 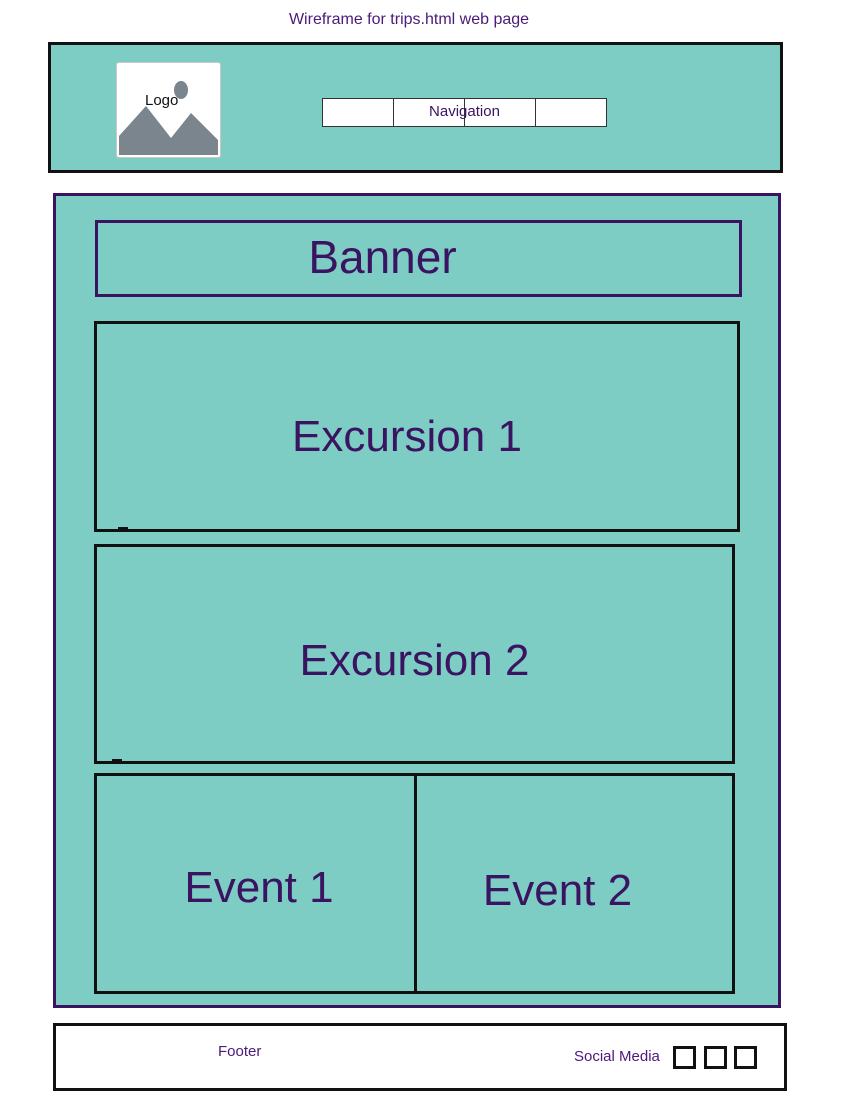 I want to click on navigation-label: Navigation, so click(x=464, y=111).